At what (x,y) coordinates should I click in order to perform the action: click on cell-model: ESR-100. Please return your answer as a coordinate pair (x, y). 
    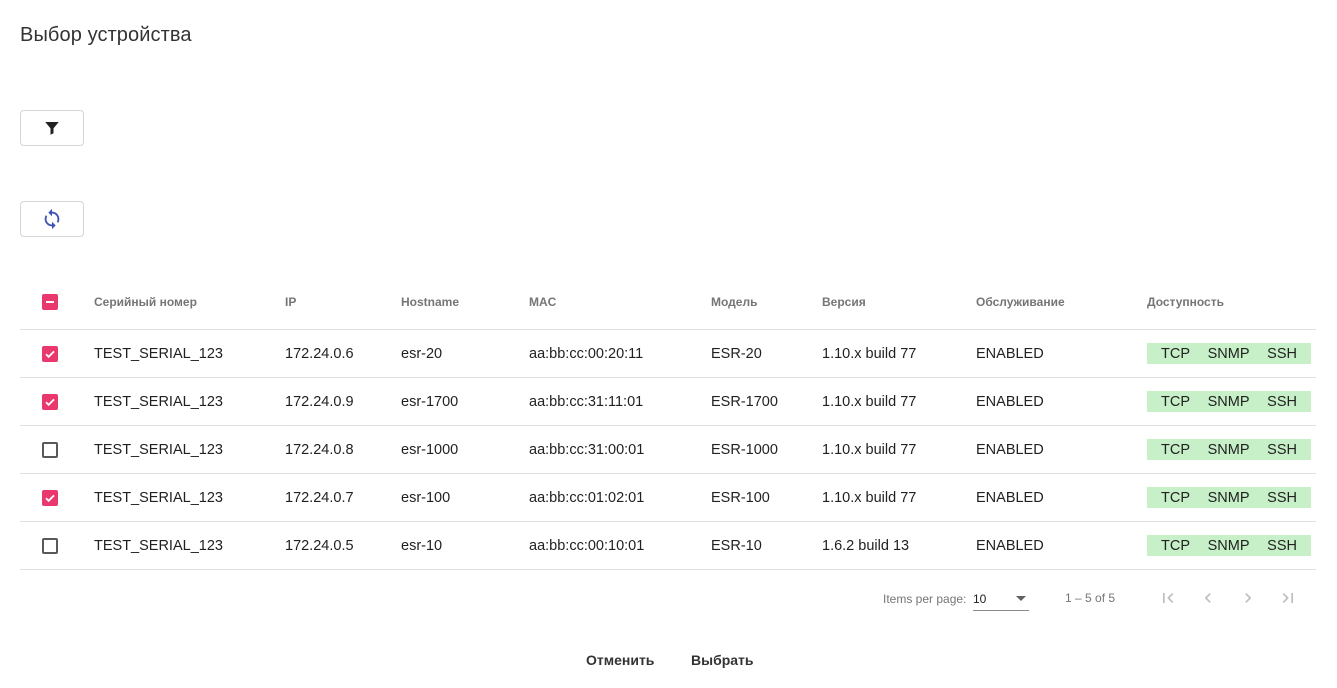
    Looking at the image, I should click on (740, 497).